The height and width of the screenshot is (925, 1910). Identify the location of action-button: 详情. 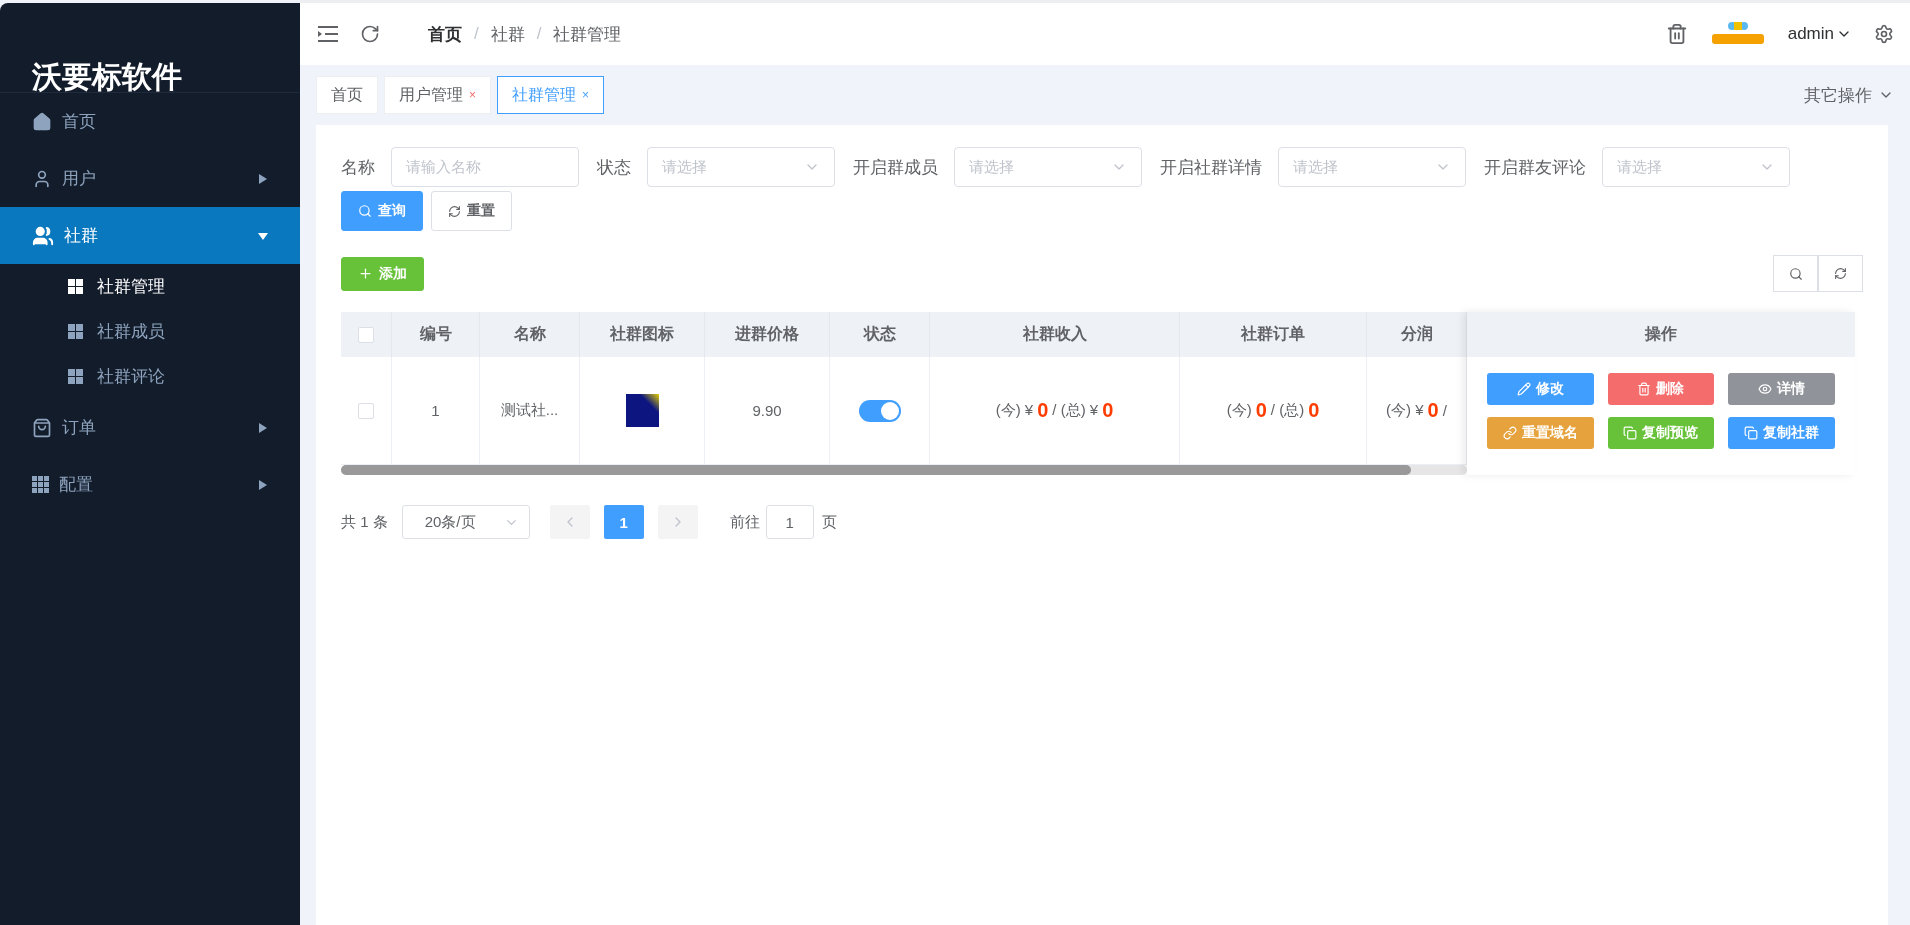
(1781, 389).